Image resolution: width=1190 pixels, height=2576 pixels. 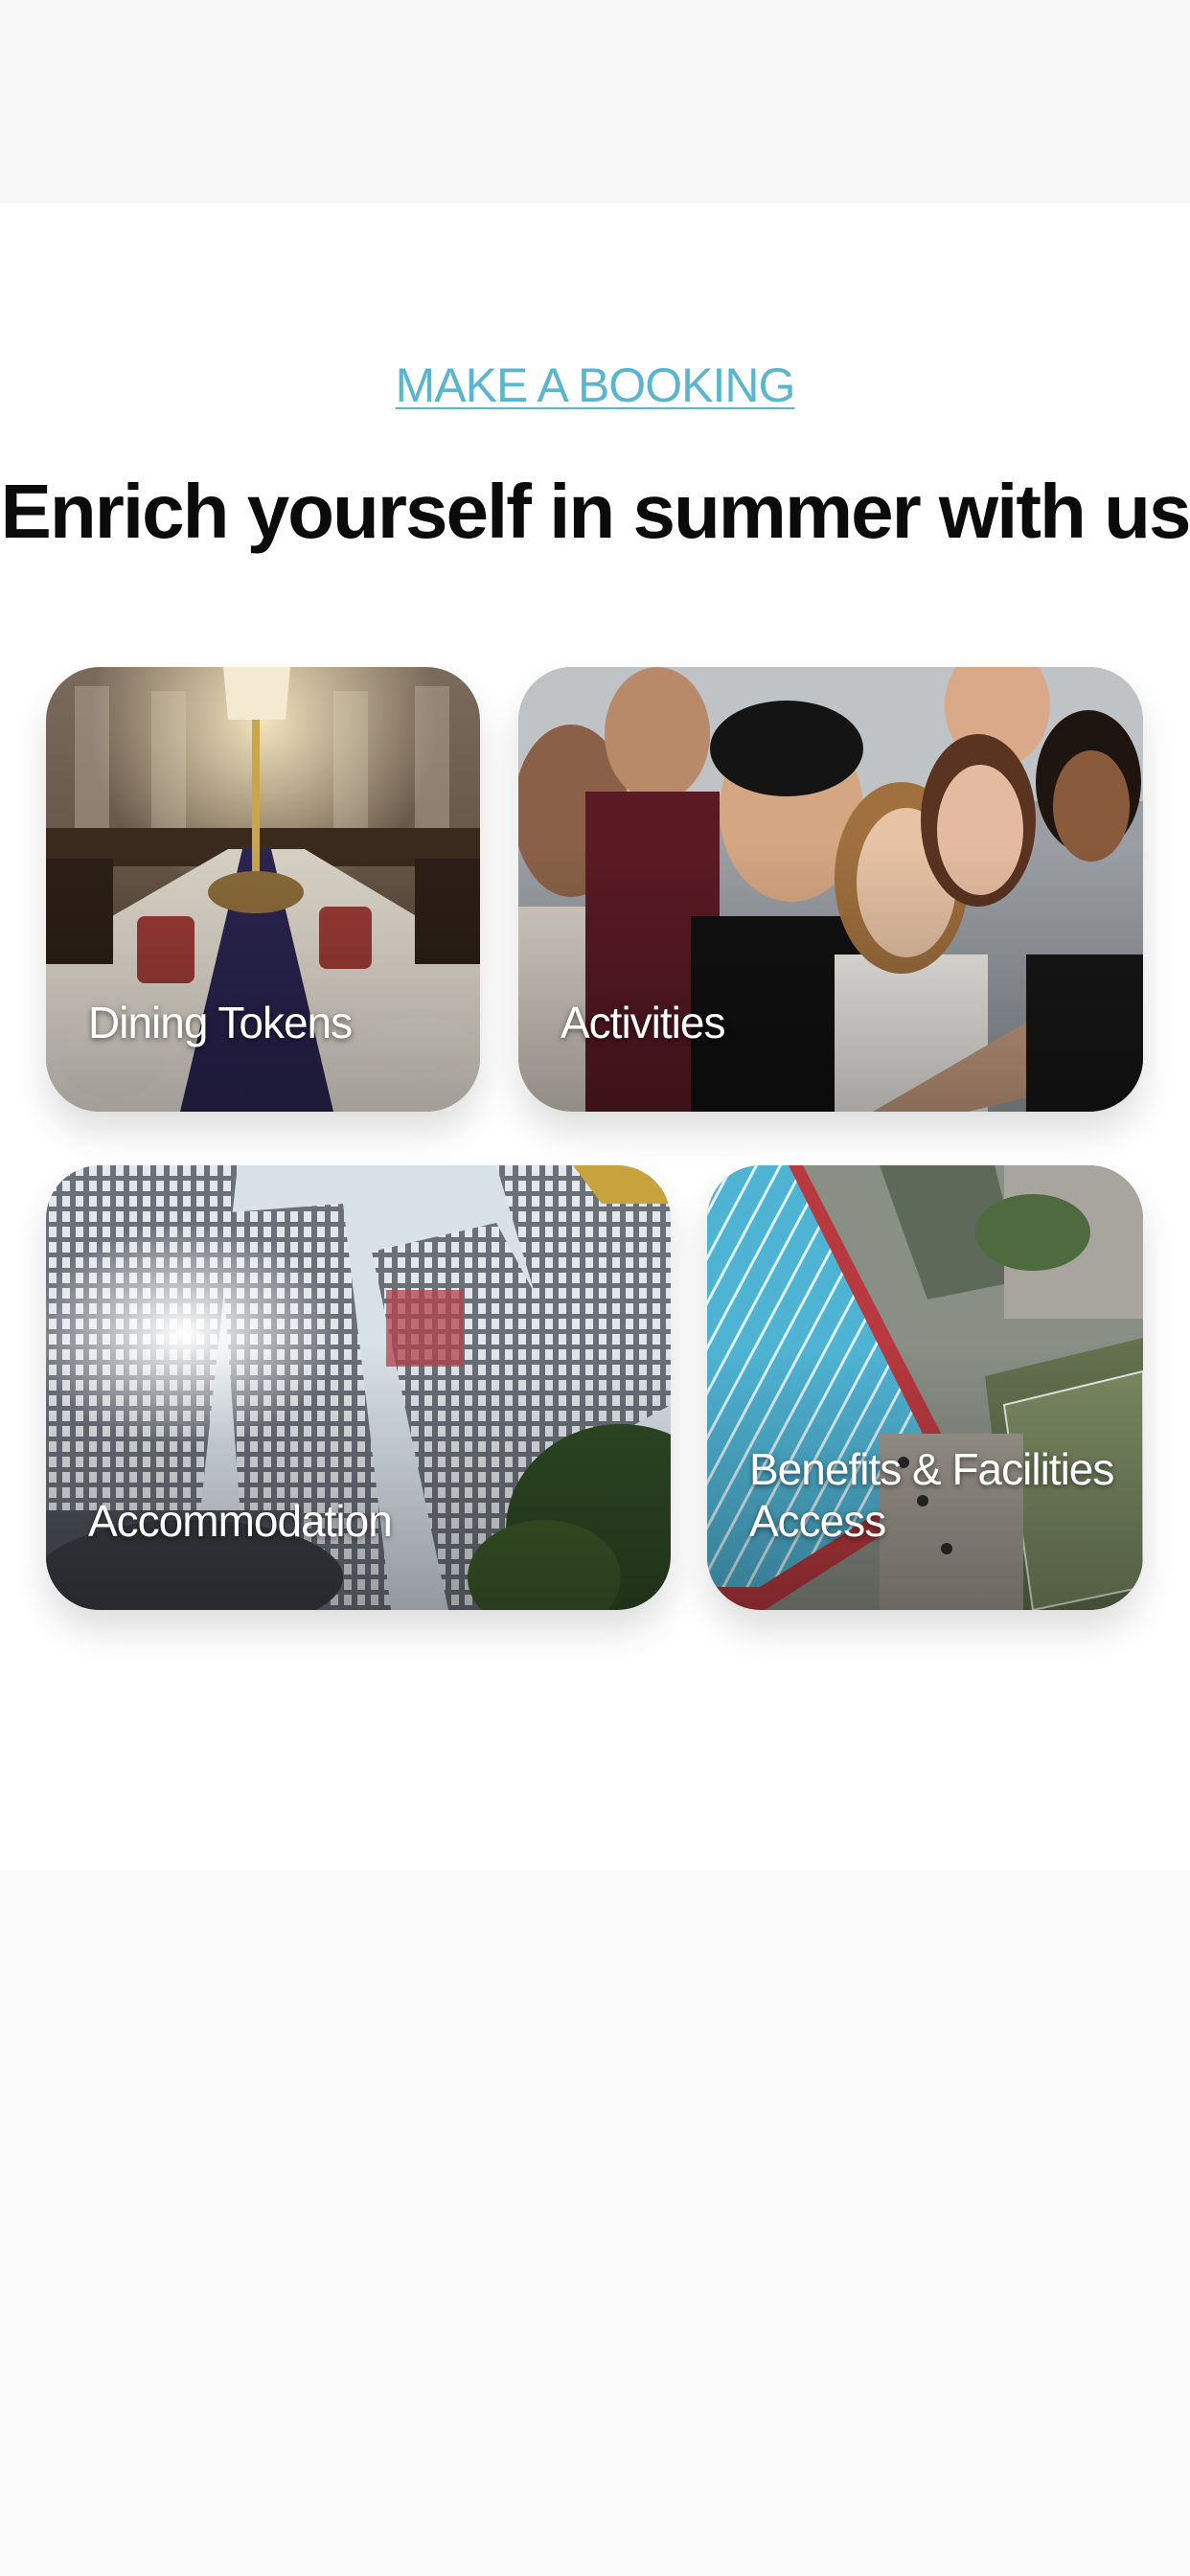 What do you see at coordinates (595, 101) in the screenshot?
I see `top-spacer` at bounding box center [595, 101].